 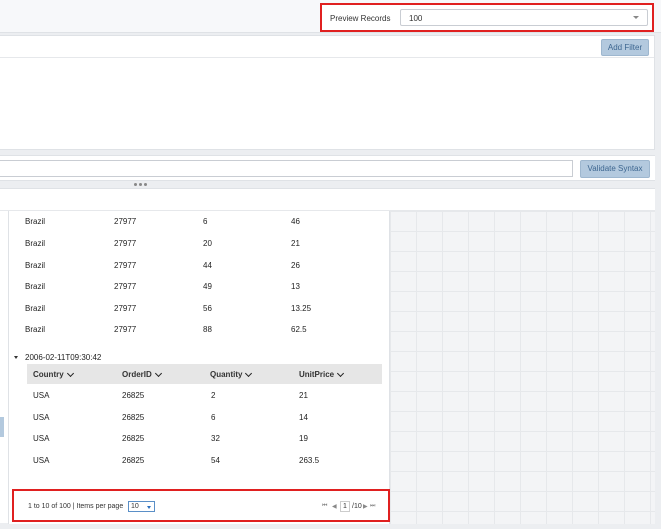 I want to click on preview-records-value: 100, so click(x=416, y=18).